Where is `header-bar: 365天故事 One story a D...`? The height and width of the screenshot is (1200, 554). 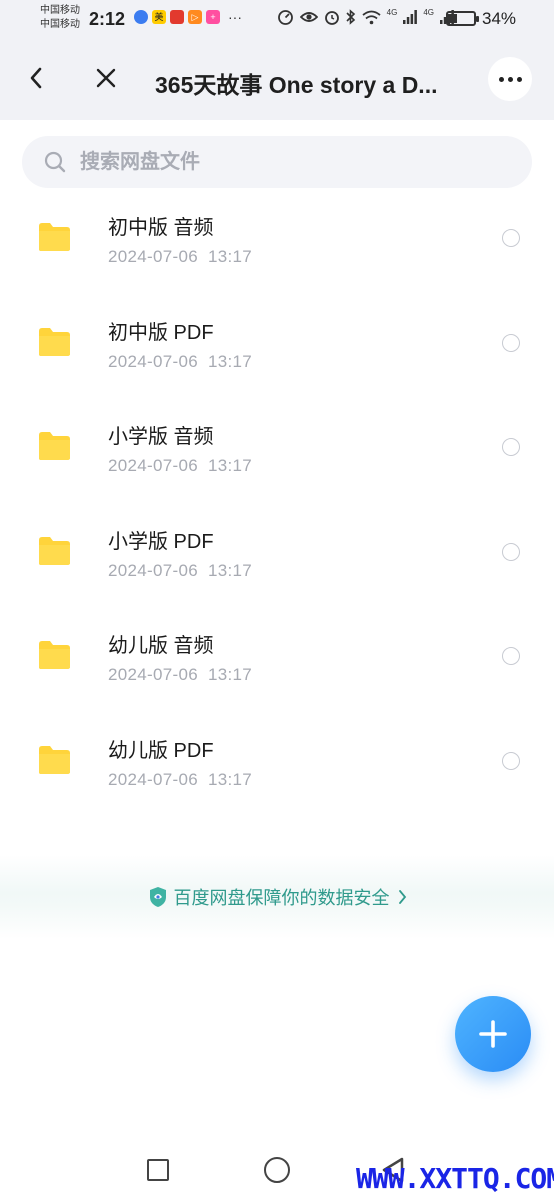 header-bar: 365天故事 One story a D... is located at coordinates (277, 79).